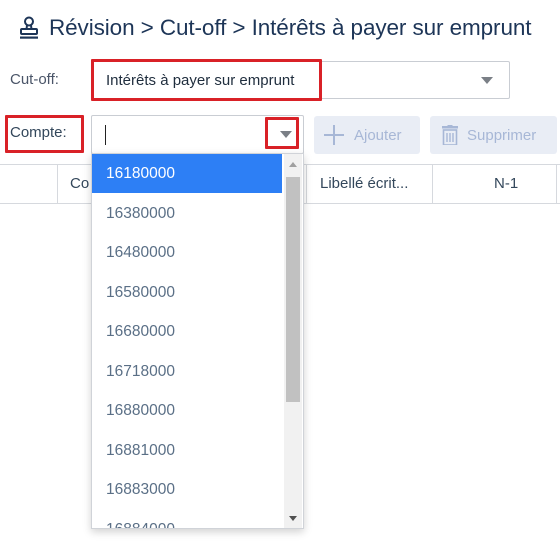 This screenshot has height=543, width=560. I want to click on dropdown-option: 16881000, so click(187, 450).